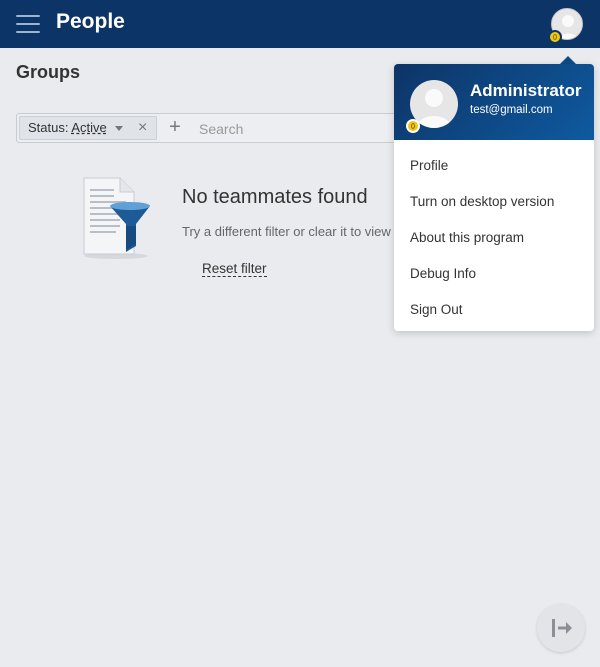 This screenshot has width=600, height=667. I want to click on status-filter-value: Active, so click(88, 127).